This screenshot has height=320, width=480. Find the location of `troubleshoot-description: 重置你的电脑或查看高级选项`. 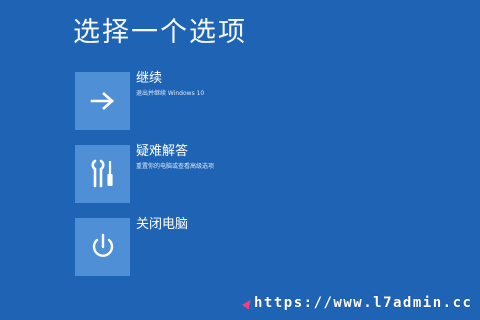

troubleshoot-description: 重置你的电脑或查看高级选项 is located at coordinates (175, 166).